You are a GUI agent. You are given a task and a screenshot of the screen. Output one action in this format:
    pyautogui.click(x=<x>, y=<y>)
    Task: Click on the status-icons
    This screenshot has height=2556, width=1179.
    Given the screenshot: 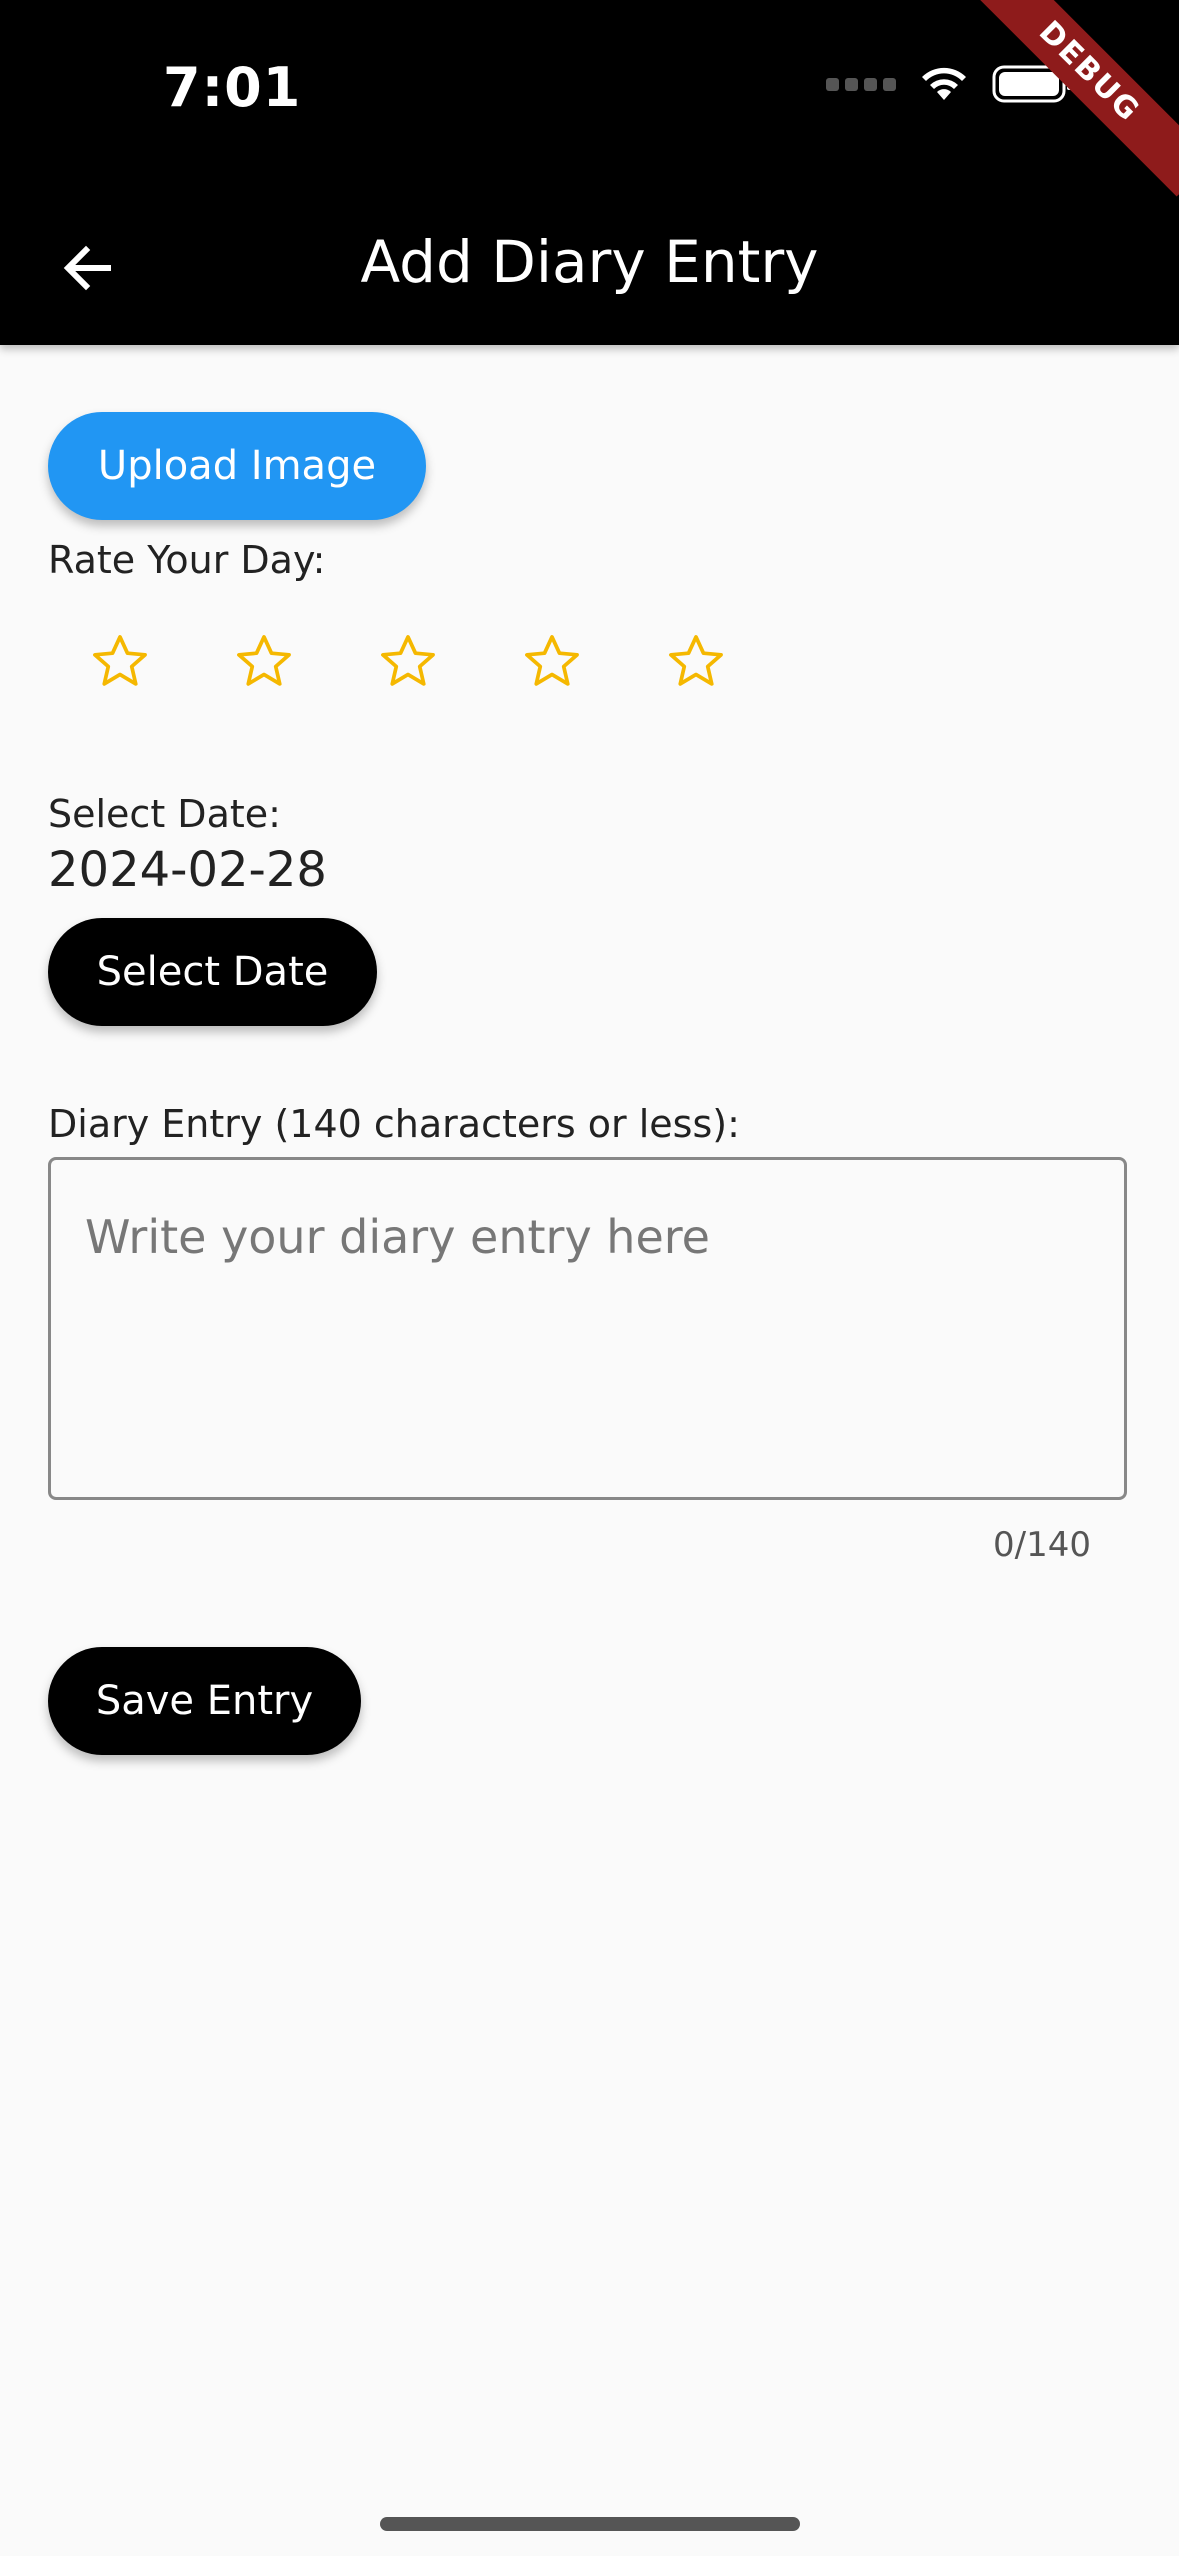 What is the action you would take?
    pyautogui.click(x=950, y=84)
    